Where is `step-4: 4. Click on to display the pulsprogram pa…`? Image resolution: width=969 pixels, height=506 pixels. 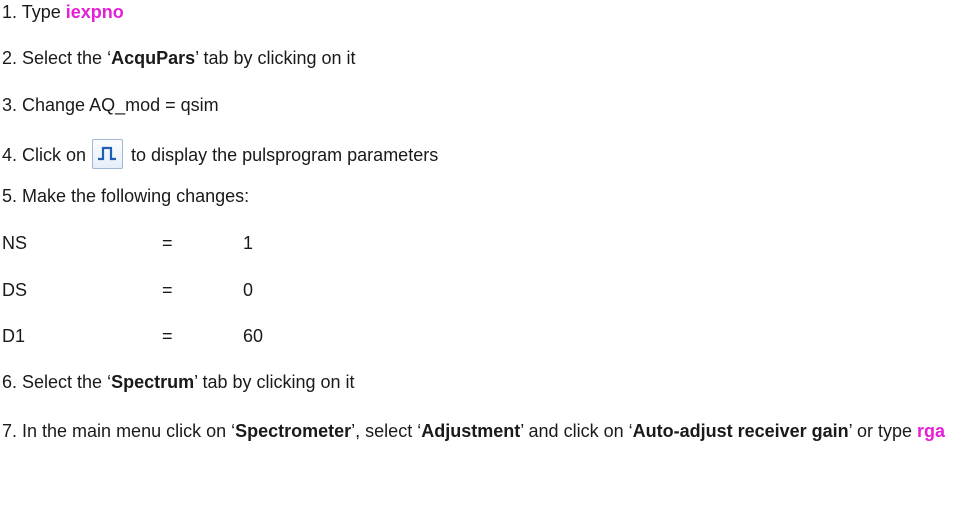
step-4: 4. Click on to display the pulsprogram pa… is located at coordinates (220, 154).